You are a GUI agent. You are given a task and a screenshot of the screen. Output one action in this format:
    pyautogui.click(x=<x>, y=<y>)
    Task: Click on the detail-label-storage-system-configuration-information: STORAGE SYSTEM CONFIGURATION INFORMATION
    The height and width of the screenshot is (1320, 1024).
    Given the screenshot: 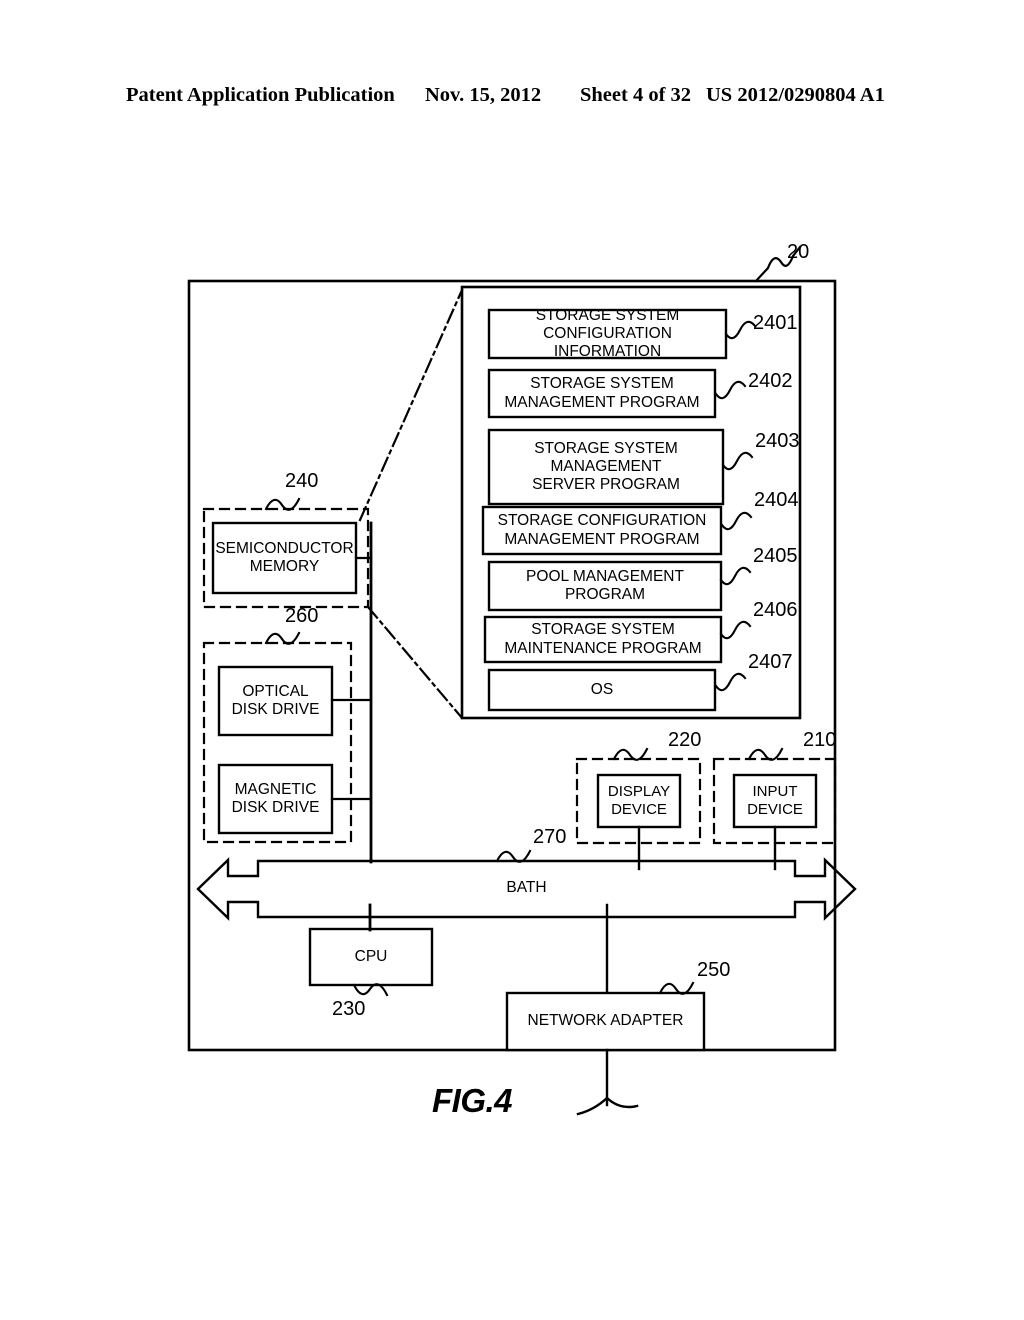 What is the action you would take?
    pyautogui.click(x=607, y=333)
    